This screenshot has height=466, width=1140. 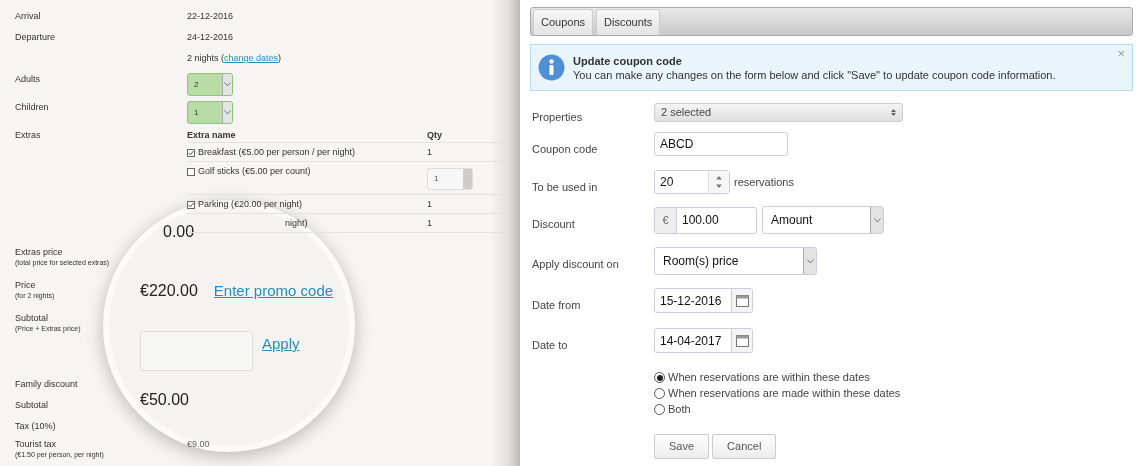 What do you see at coordinates (735, 261) in the screenshot?
I see `select-field: Room(s) price` at bounding box center [735, 261].